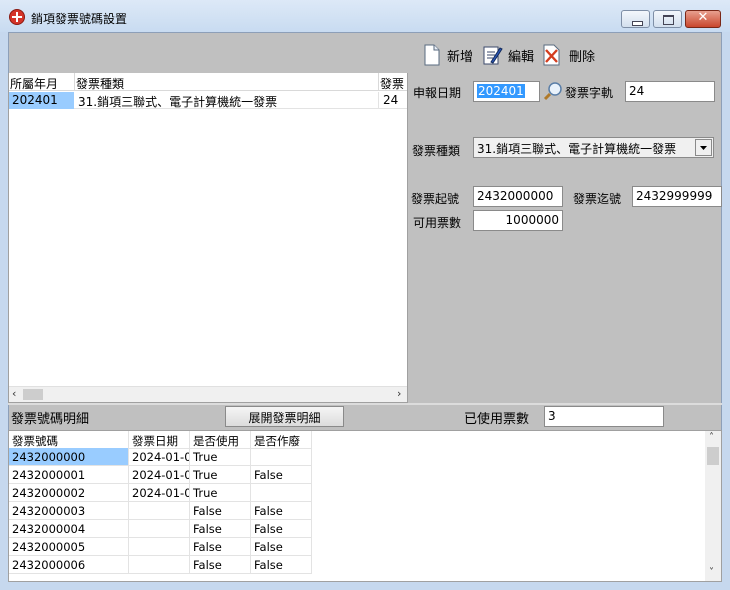  Describe the element at coordinates (41, 100) in the screenshot. I see `cell-period: 202401` at that location.